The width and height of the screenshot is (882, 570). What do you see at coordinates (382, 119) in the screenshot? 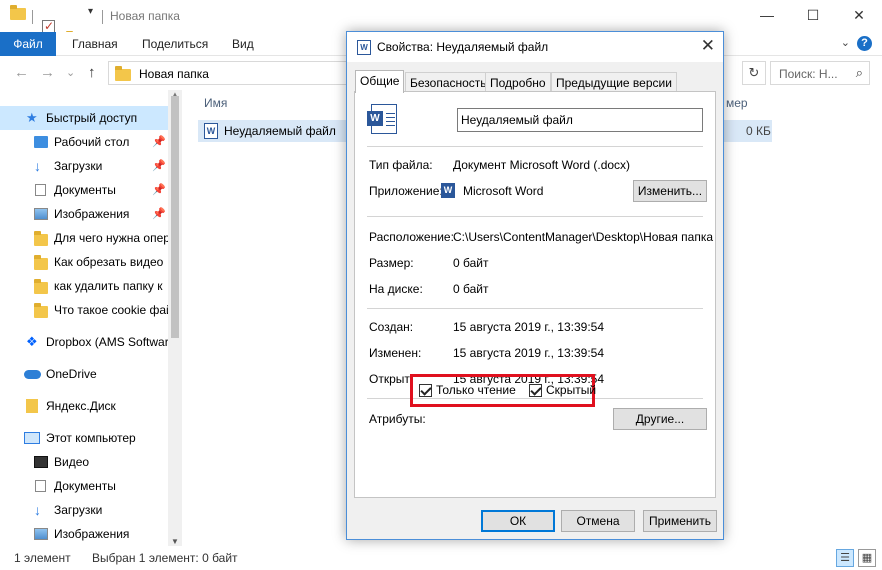
I see `word-document-large-icon: W` at bounding box center [382, 119].